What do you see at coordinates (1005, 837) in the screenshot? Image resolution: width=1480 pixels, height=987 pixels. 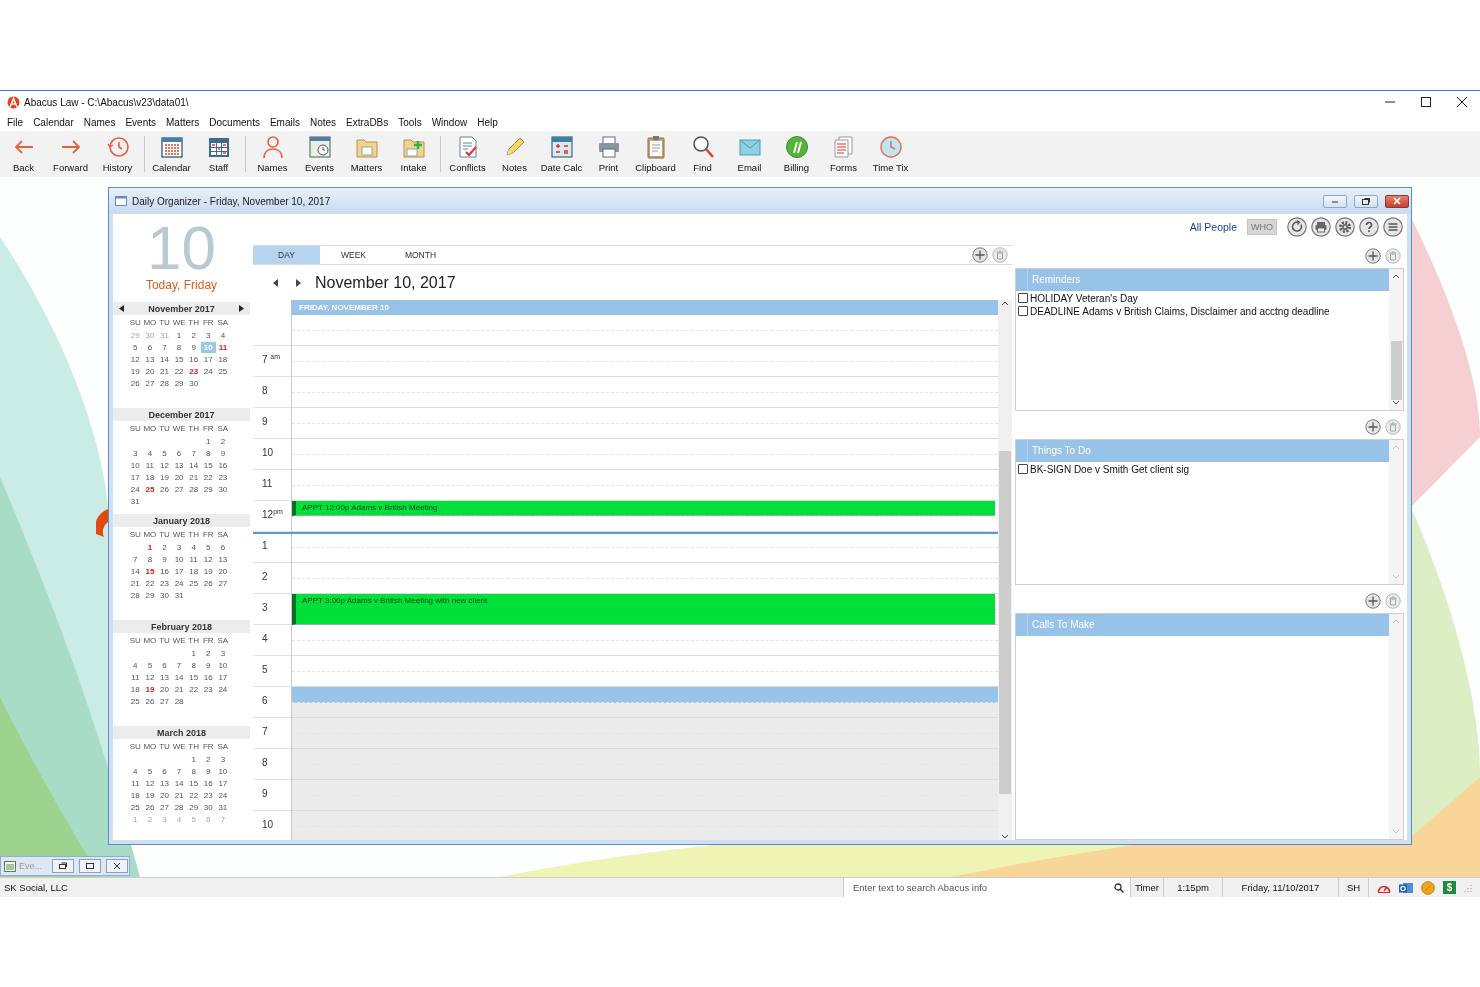 I see `scroll-down-icon` at bounding box center [1005, 837].